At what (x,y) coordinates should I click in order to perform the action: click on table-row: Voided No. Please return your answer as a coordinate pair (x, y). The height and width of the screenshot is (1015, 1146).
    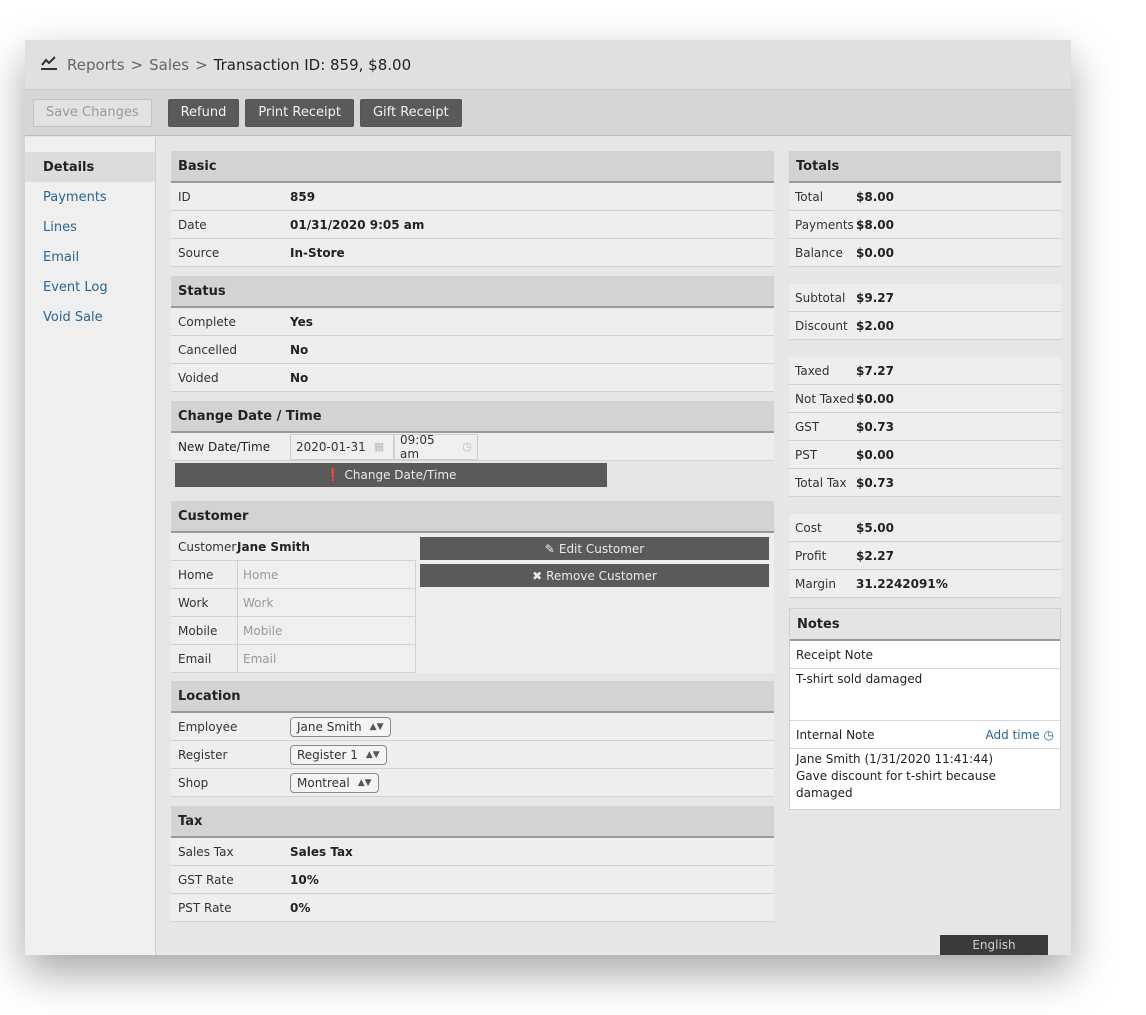
    Looking at the image, I should click on (472, 378).